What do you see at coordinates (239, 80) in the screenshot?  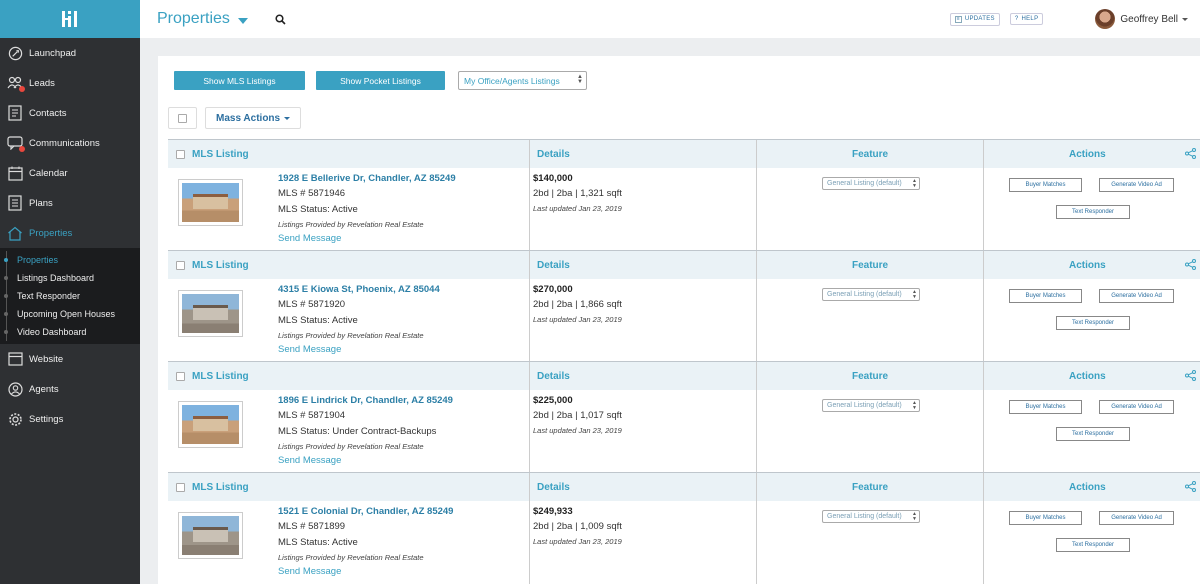 I see `show-mls-listings-button: Show MLS Listings` at bounding box center [239, 80].